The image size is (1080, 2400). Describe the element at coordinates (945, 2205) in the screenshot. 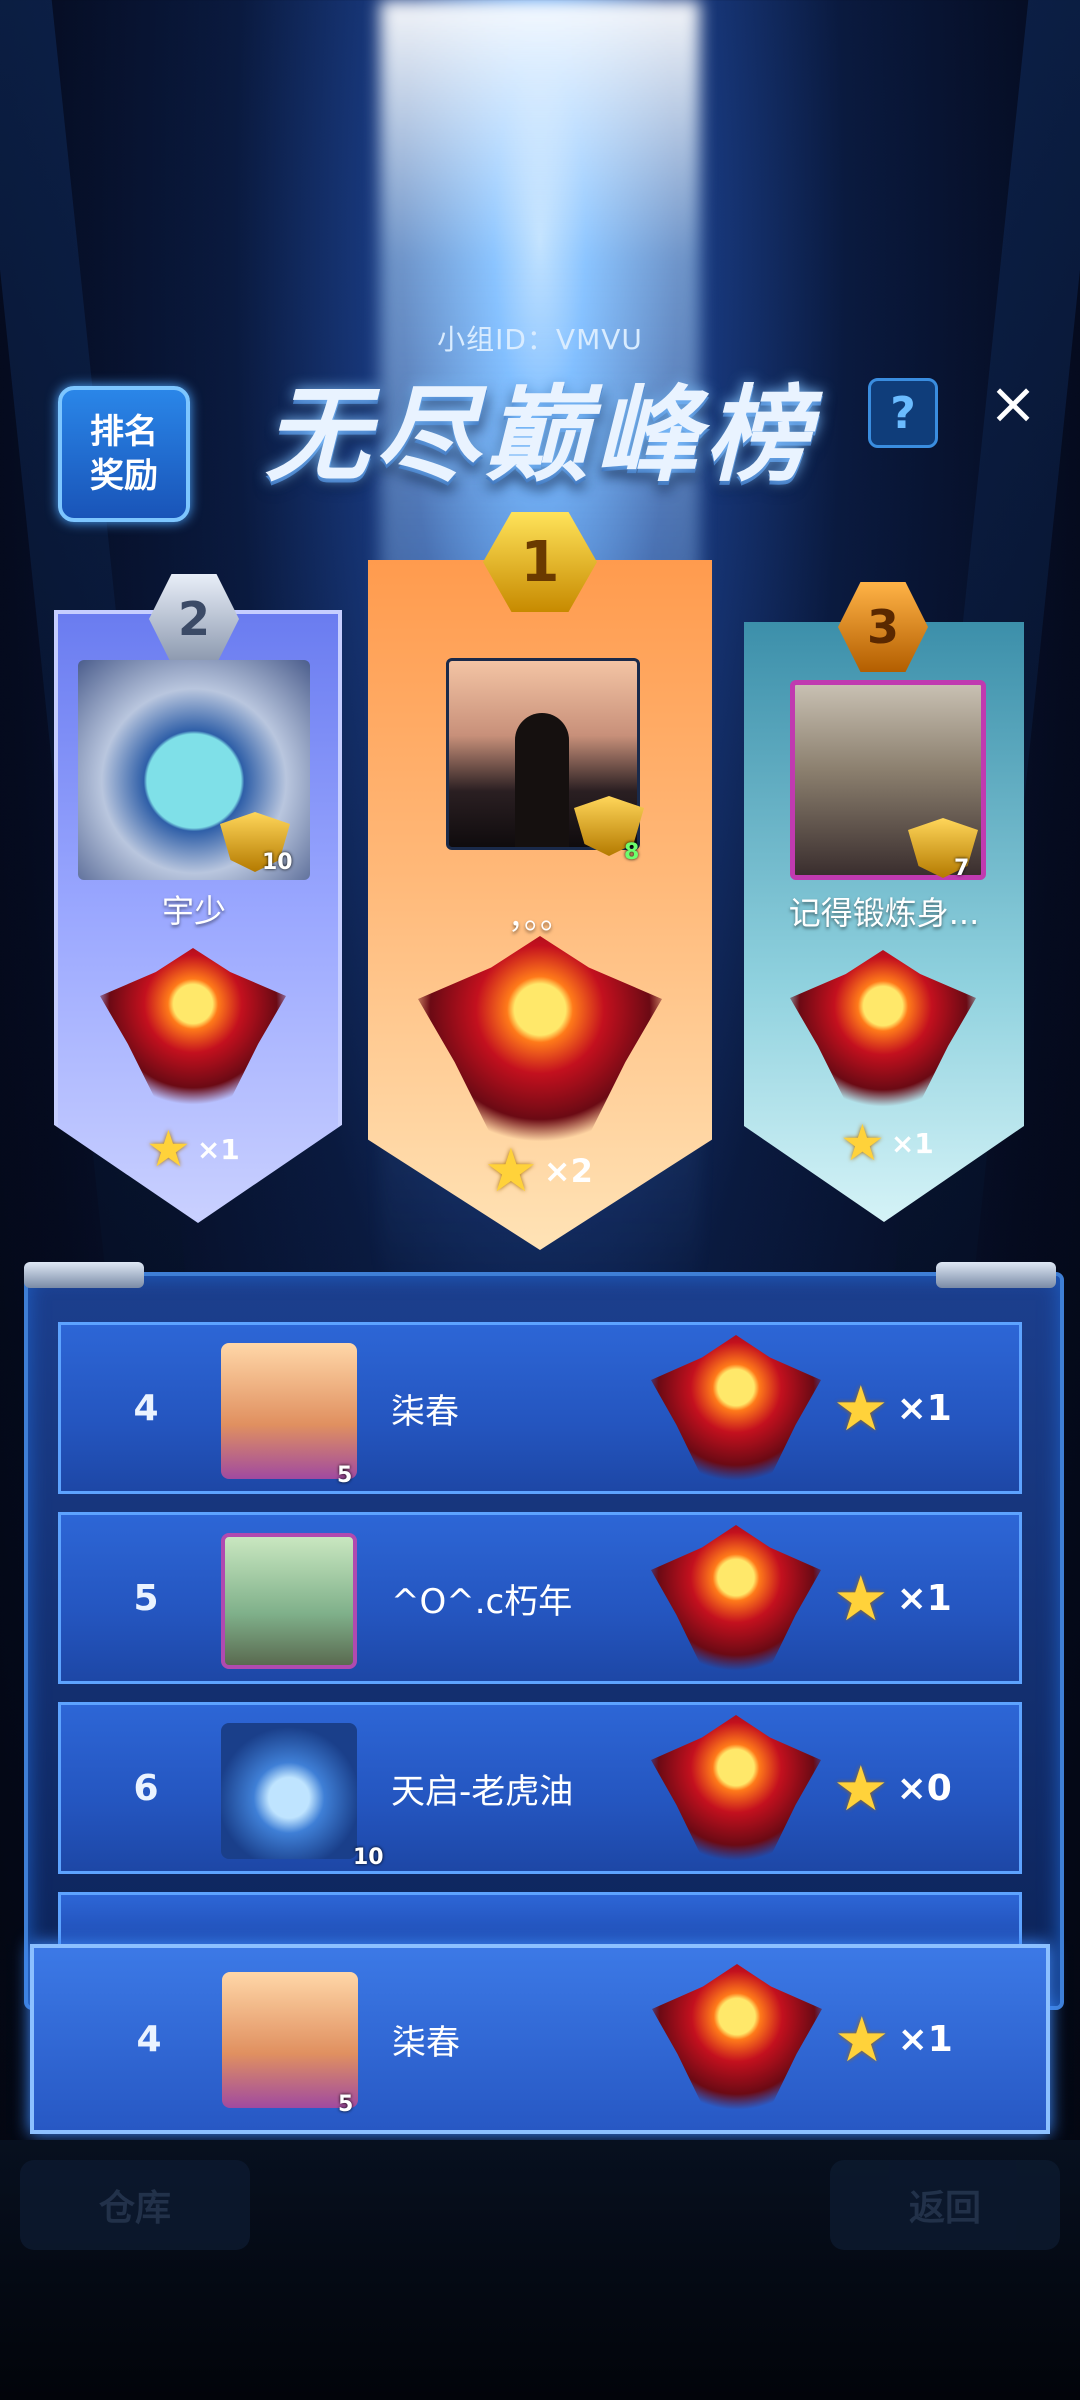

I see `back-button: 返回` at that location.